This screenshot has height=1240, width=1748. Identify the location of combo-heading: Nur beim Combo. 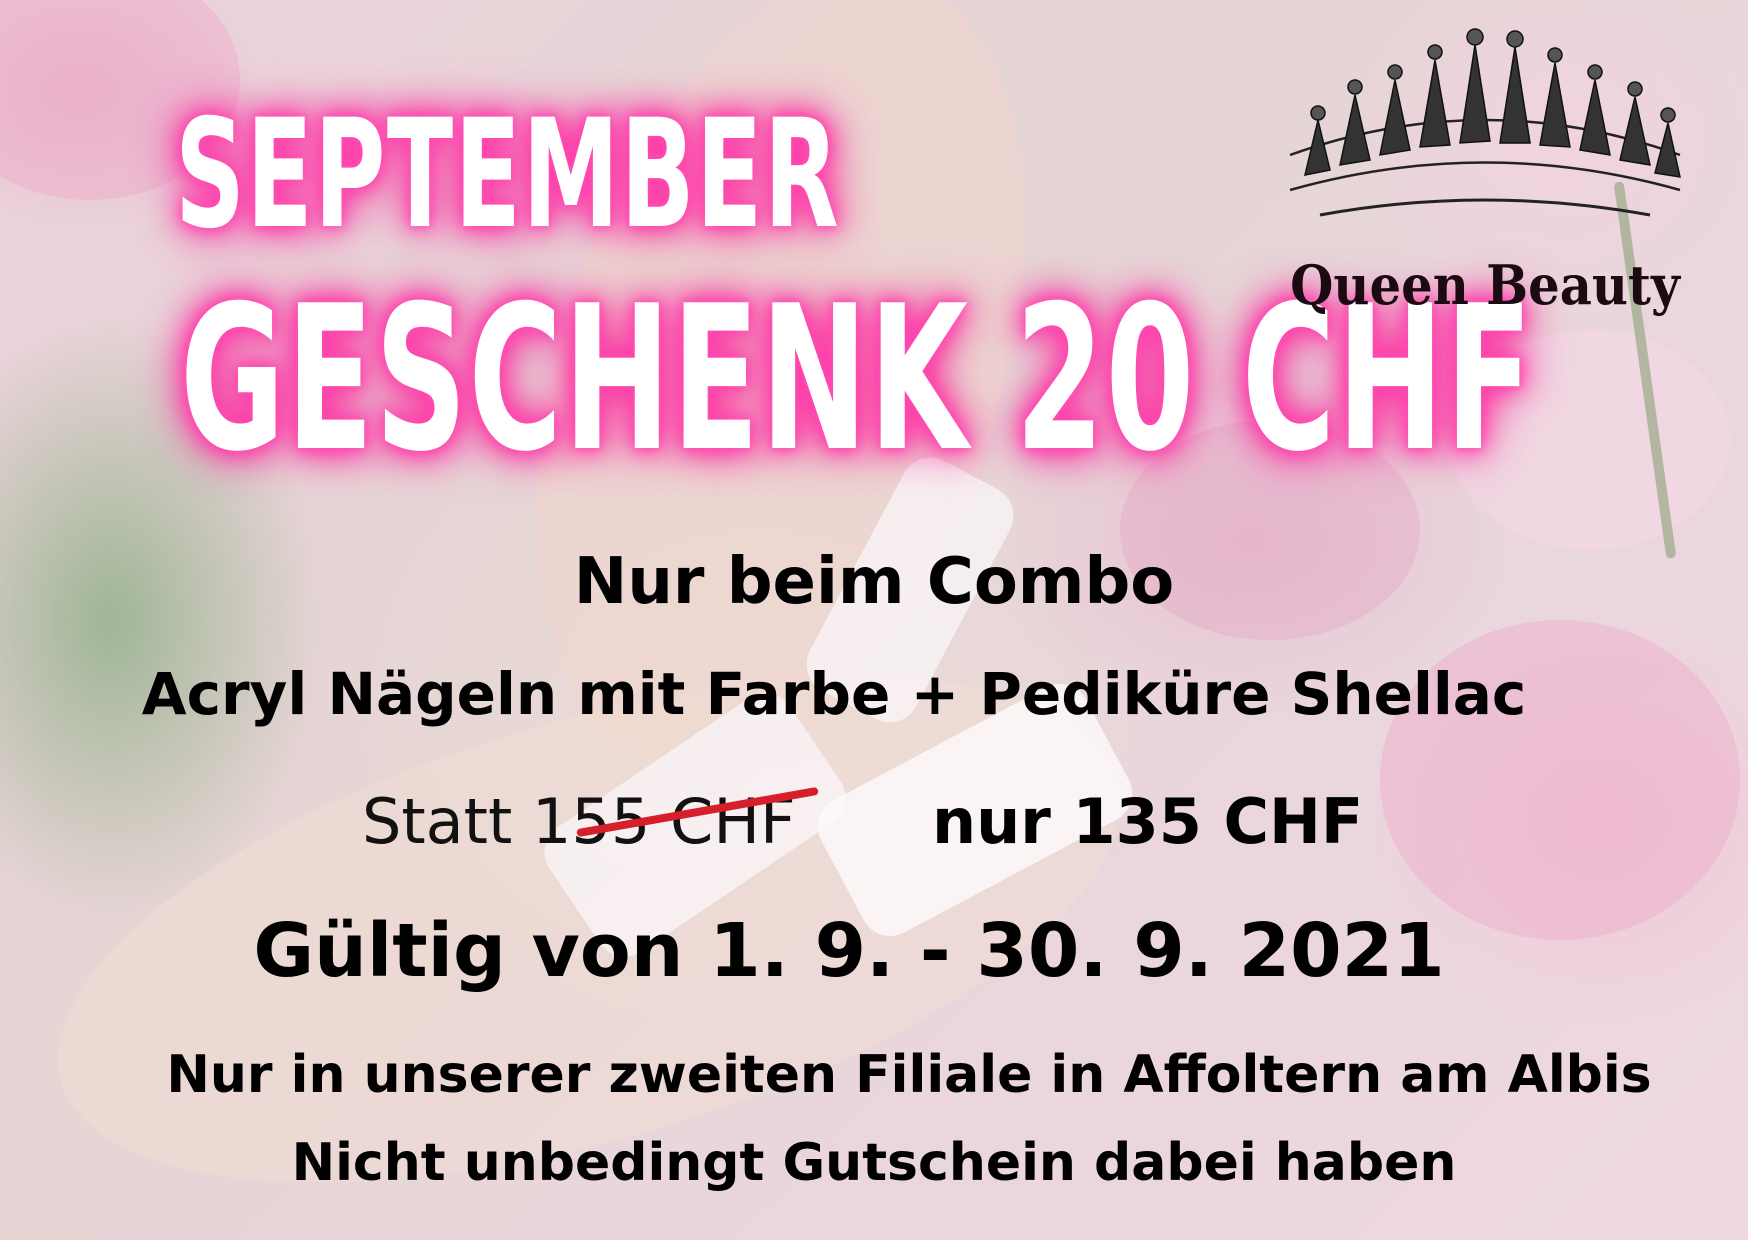
(874, 582).